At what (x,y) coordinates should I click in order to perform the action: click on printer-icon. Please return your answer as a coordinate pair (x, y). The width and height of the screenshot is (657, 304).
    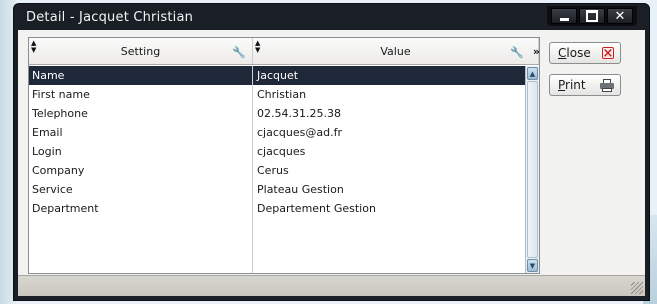
    Looking at the image, I should click on (607, 85).